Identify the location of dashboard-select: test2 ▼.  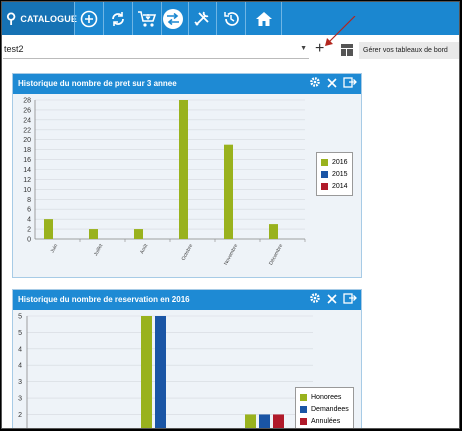
(156, 50).